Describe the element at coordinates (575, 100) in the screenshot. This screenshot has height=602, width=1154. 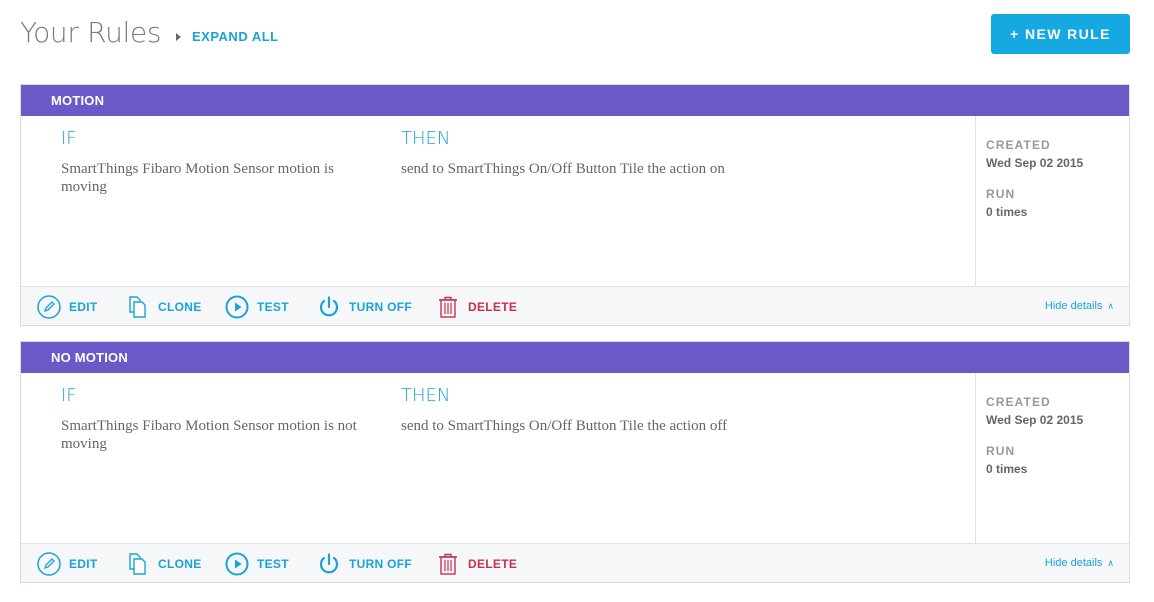
I see `rule-name: MOTION` at that location.